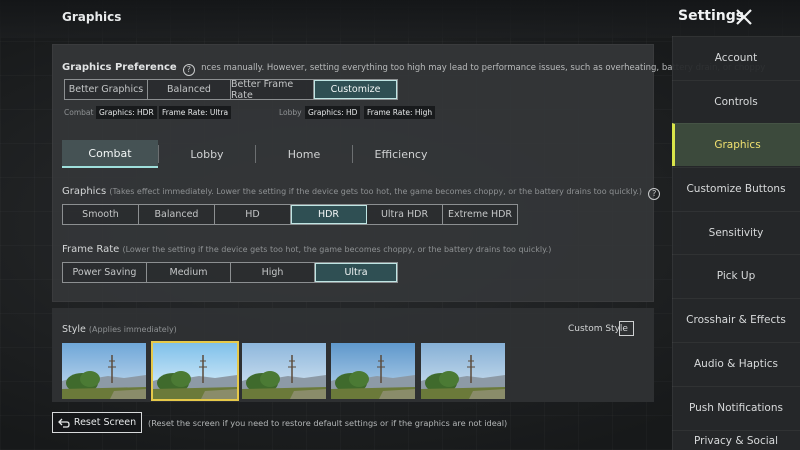 The image size is (800, 450). What do you see at coordinates (736, 407) in the screenshot?
I see `sidebar-item-push-notifications: Push Notifications` at bounding box center [736, 407].